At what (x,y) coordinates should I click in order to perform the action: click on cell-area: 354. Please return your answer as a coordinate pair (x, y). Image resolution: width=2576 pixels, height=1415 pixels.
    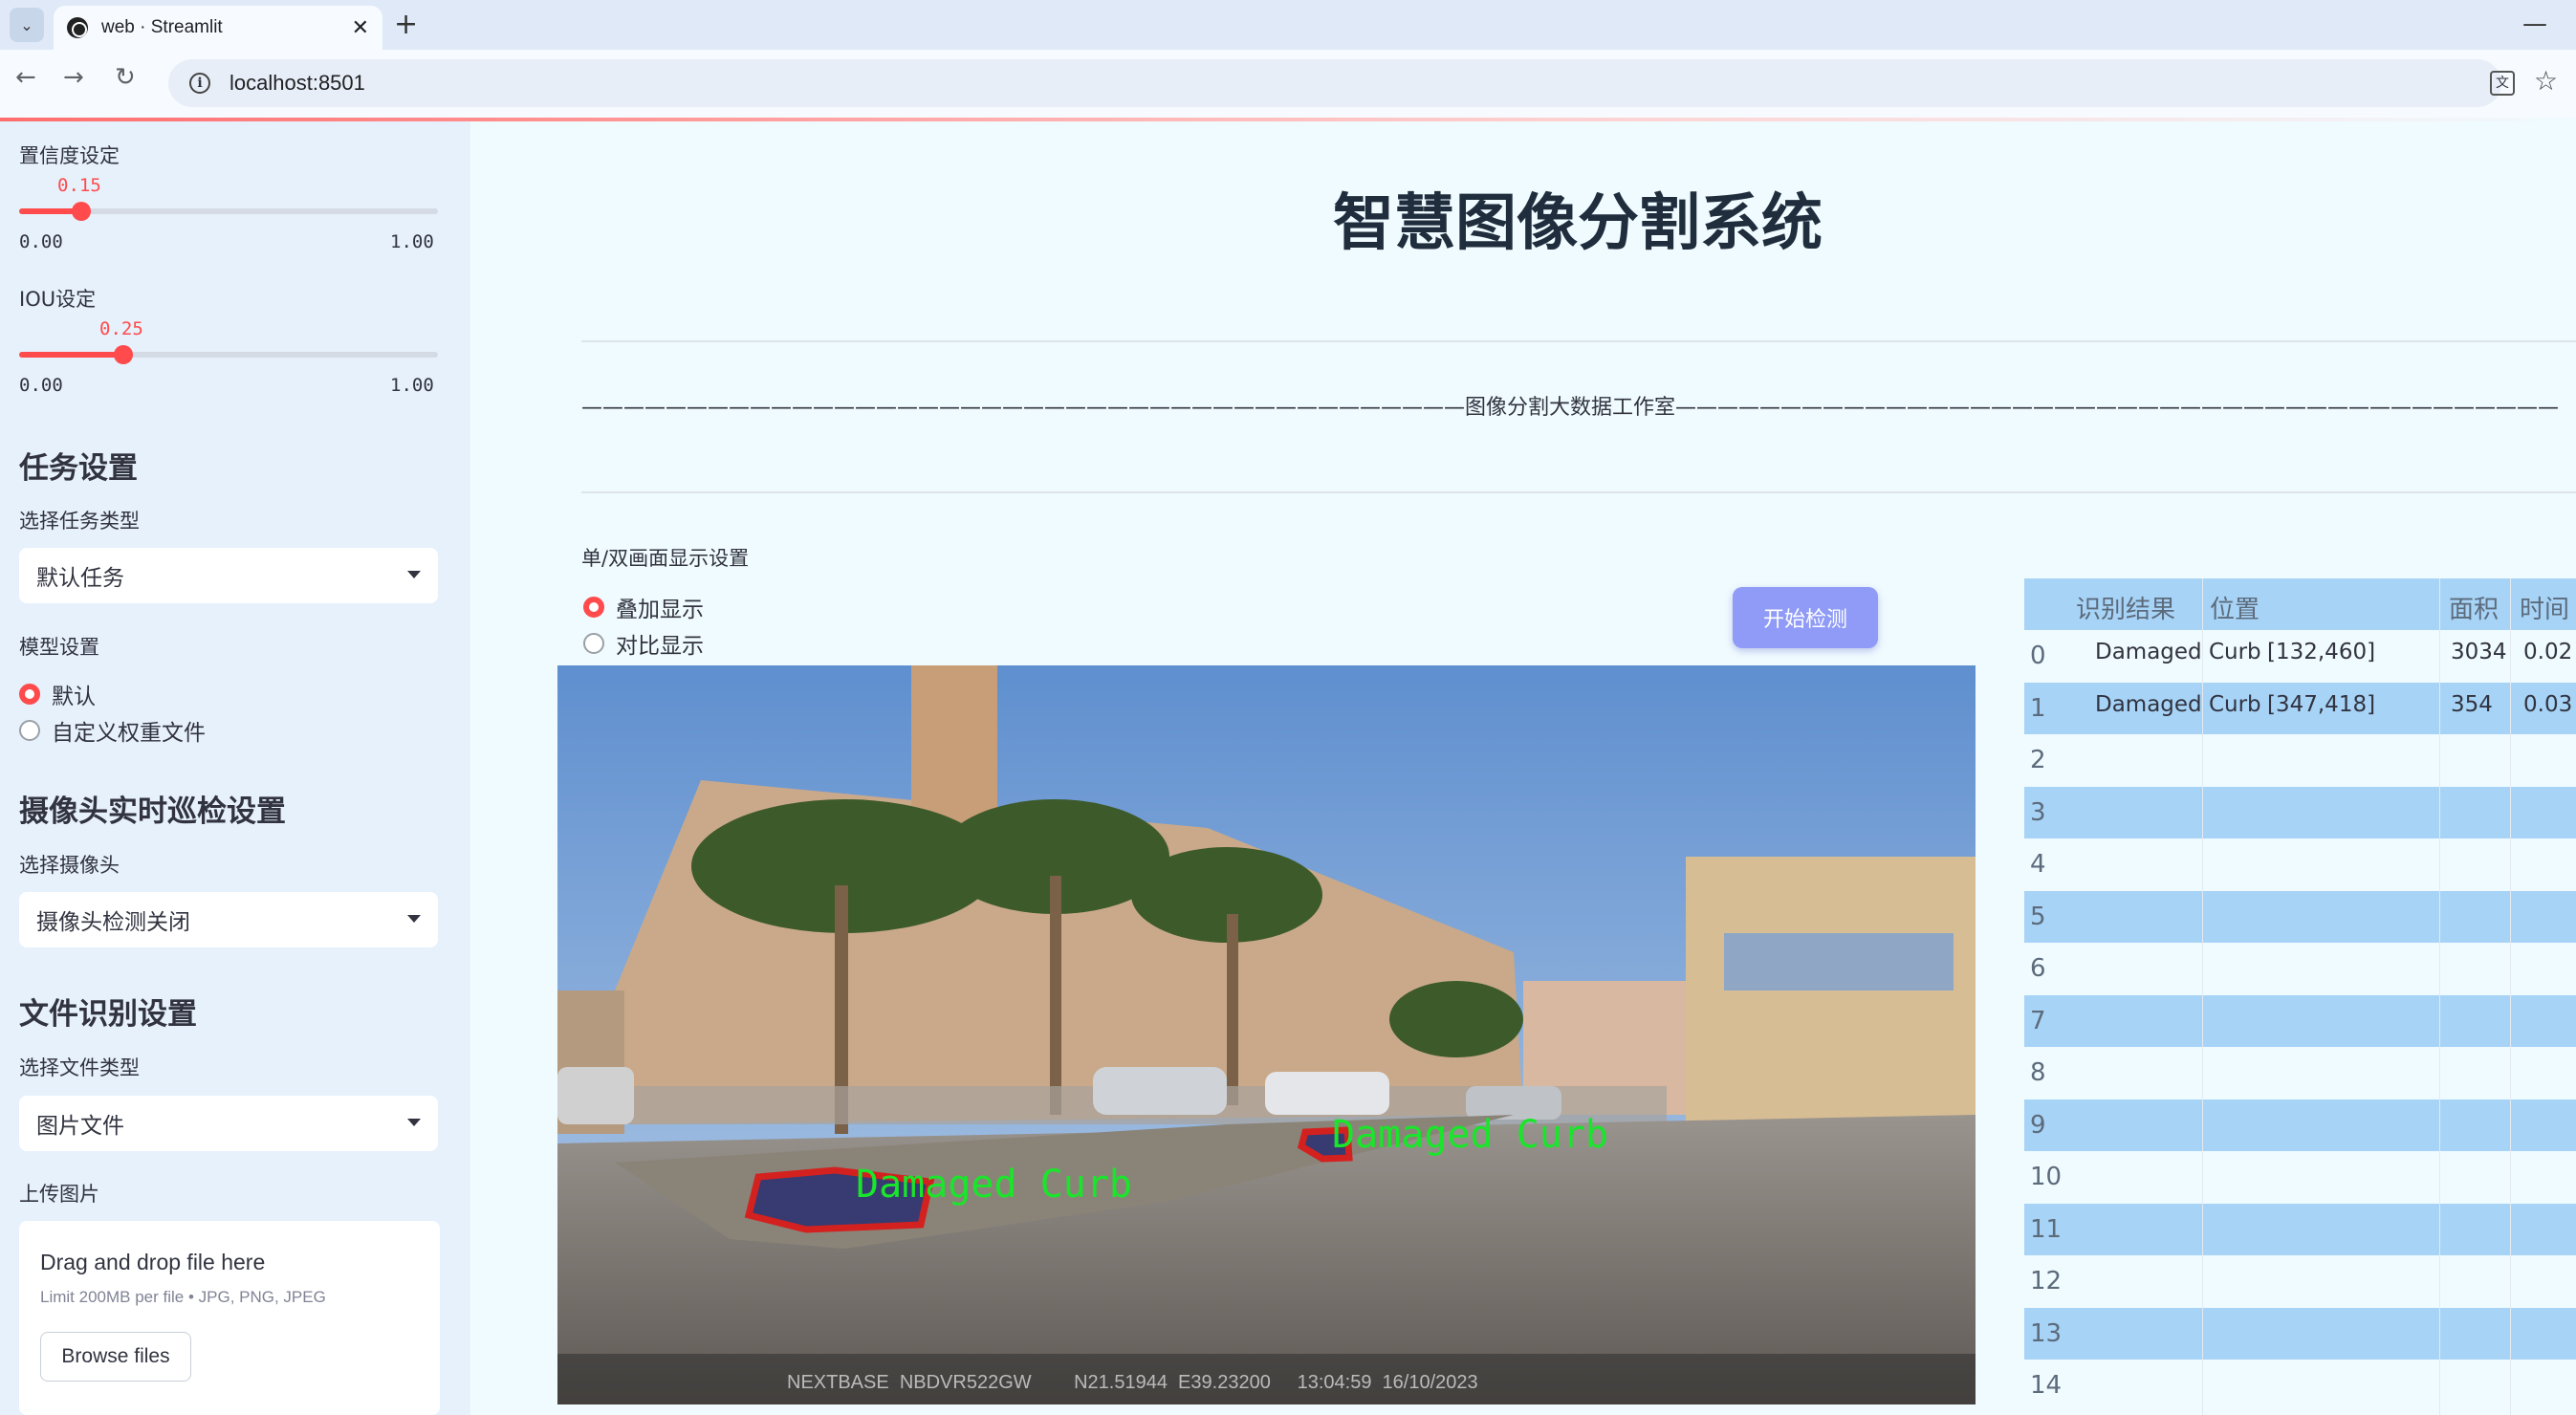
    Looking at the image, I should click on (2472, 704).